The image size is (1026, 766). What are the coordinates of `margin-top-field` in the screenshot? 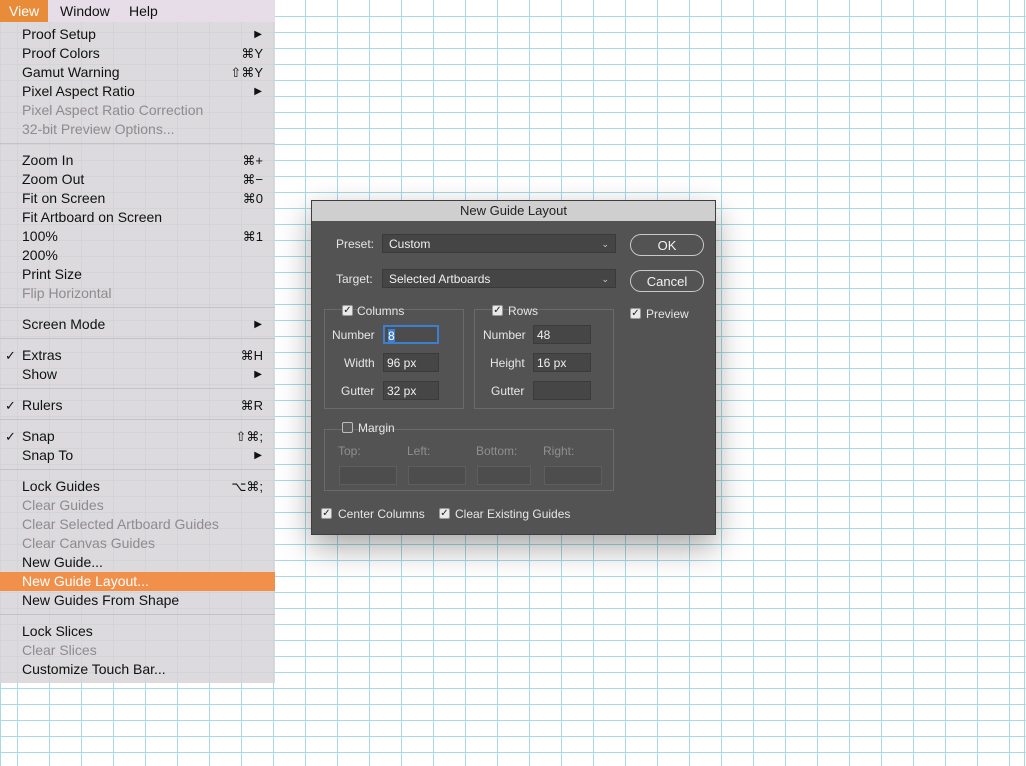 It's located at (368, 475).